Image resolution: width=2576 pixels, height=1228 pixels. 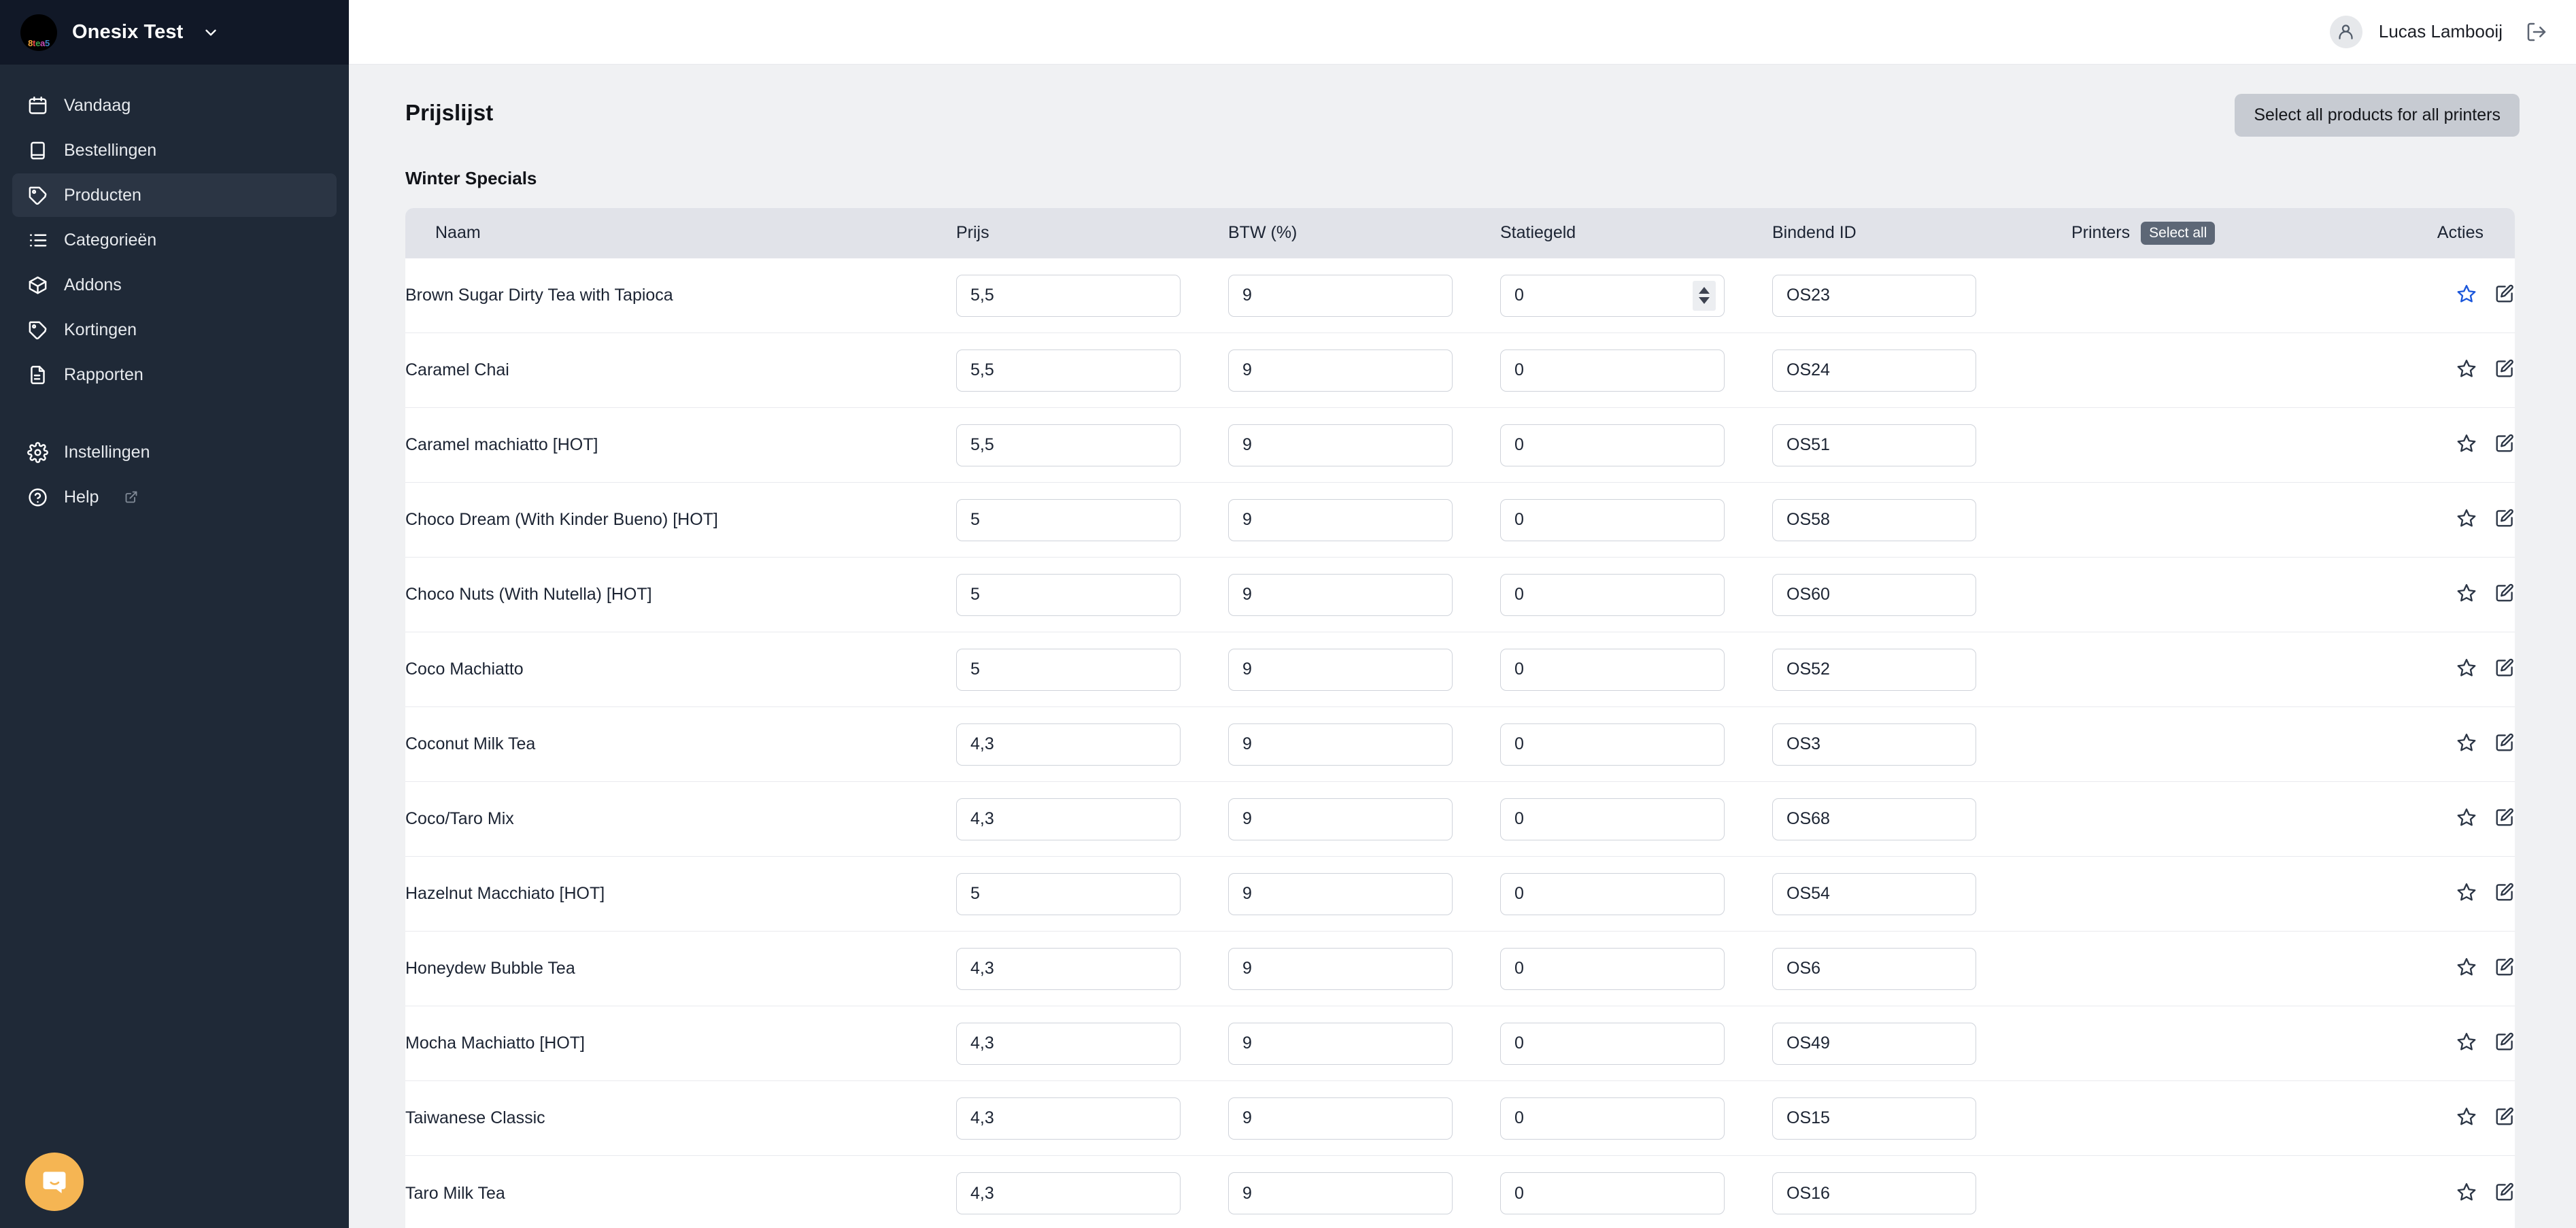 I want to click on cell-btw: 9, so click(x=1364, y=1118).